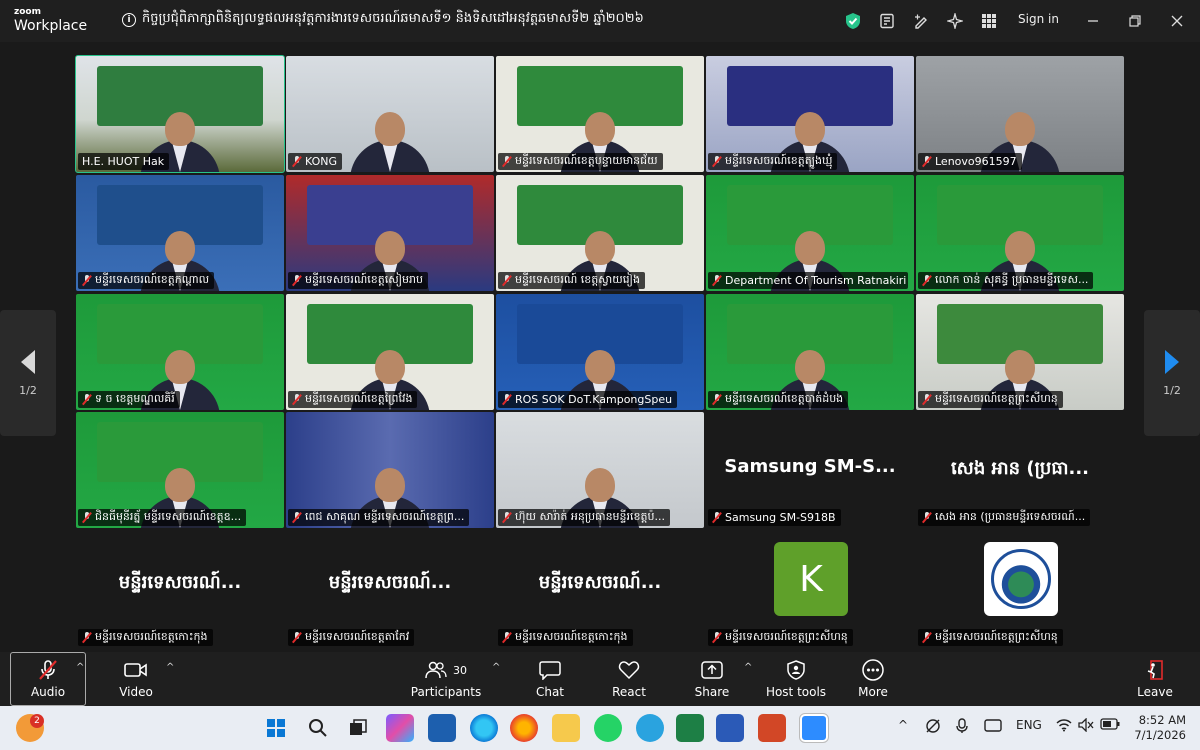 Image resolution: width=1200 pixels, height=750 pixels. I want to click on store-icon, so click(442, 728).